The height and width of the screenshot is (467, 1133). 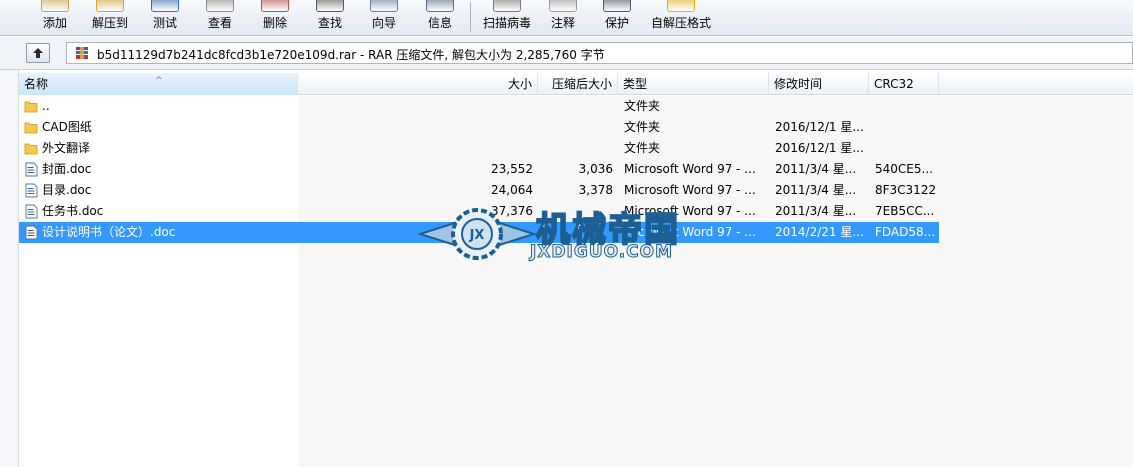 I want to click on column-header-type-label: 类型, so click(x=635, y=84).